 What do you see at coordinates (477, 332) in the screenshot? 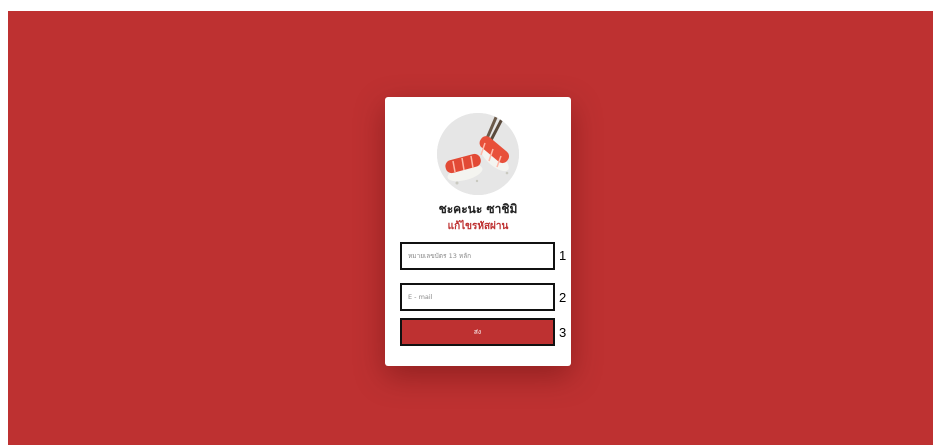
I see `submit-button: ส่ง` at bounding box center [477, 332].